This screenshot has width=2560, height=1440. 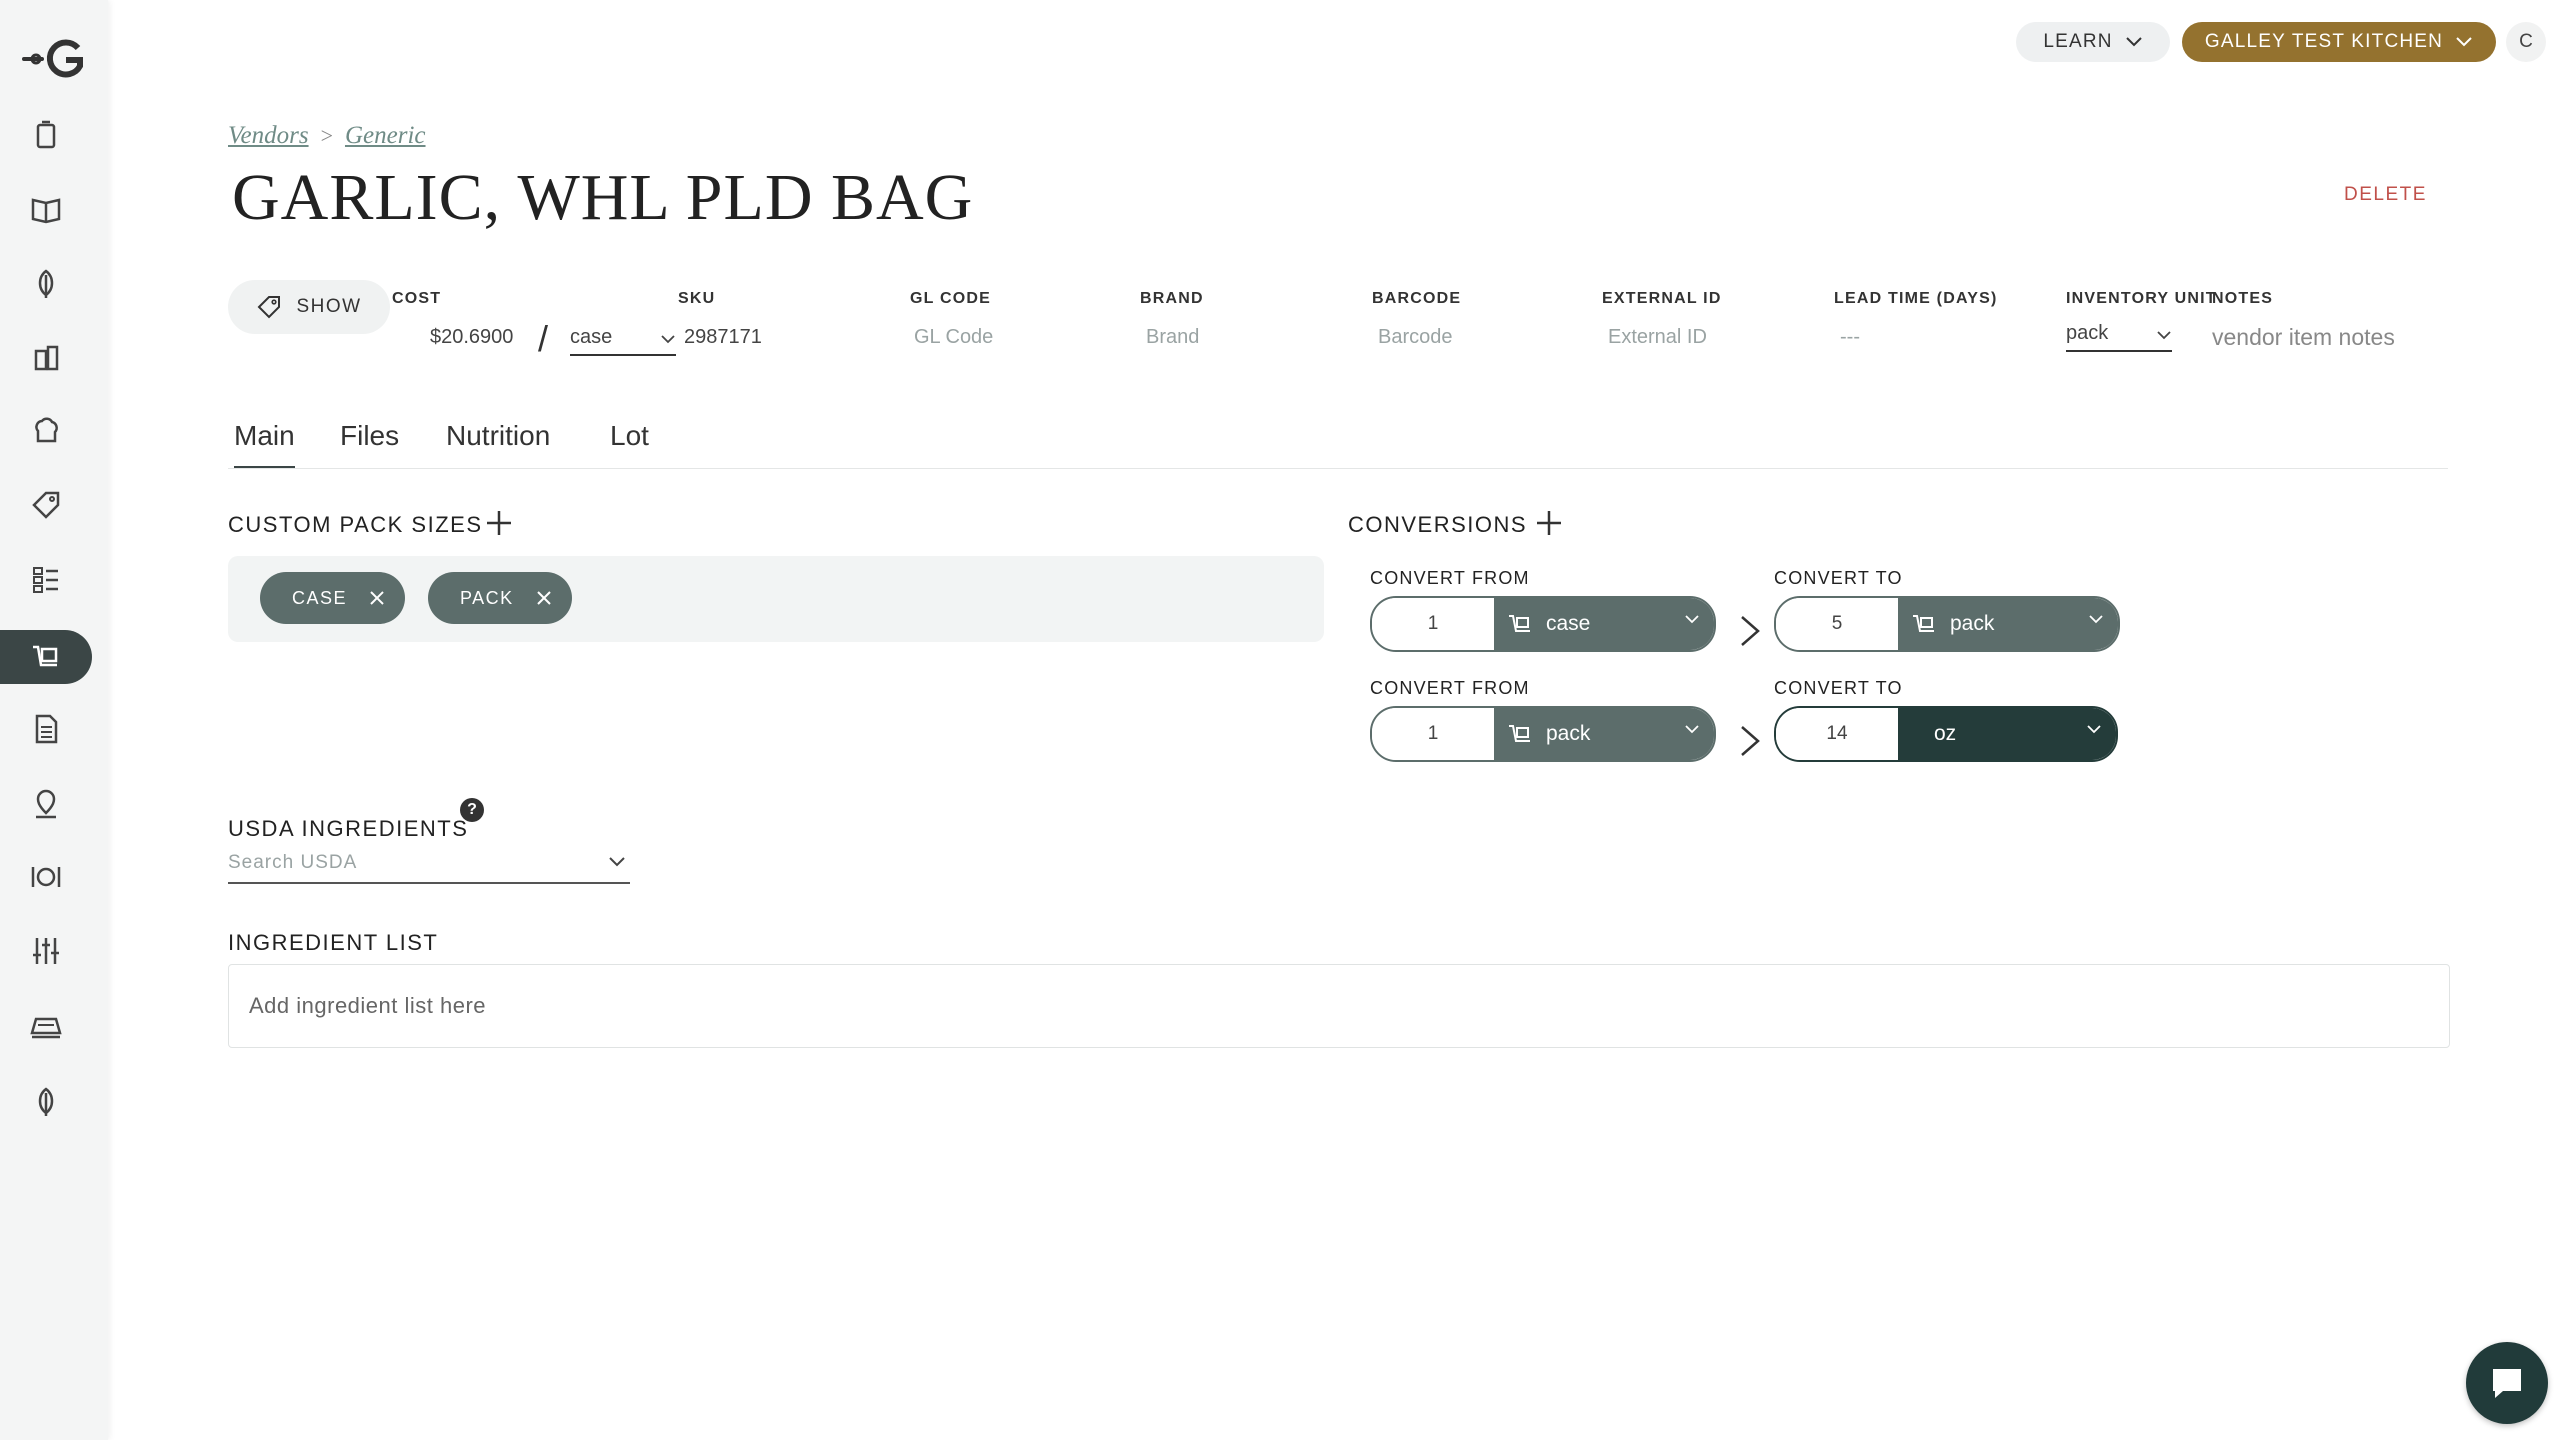 What do you see at coordinates (2385, 195) in the screenshot?
I see `delete-button: DELETE` at bounding box center [2385, 195].